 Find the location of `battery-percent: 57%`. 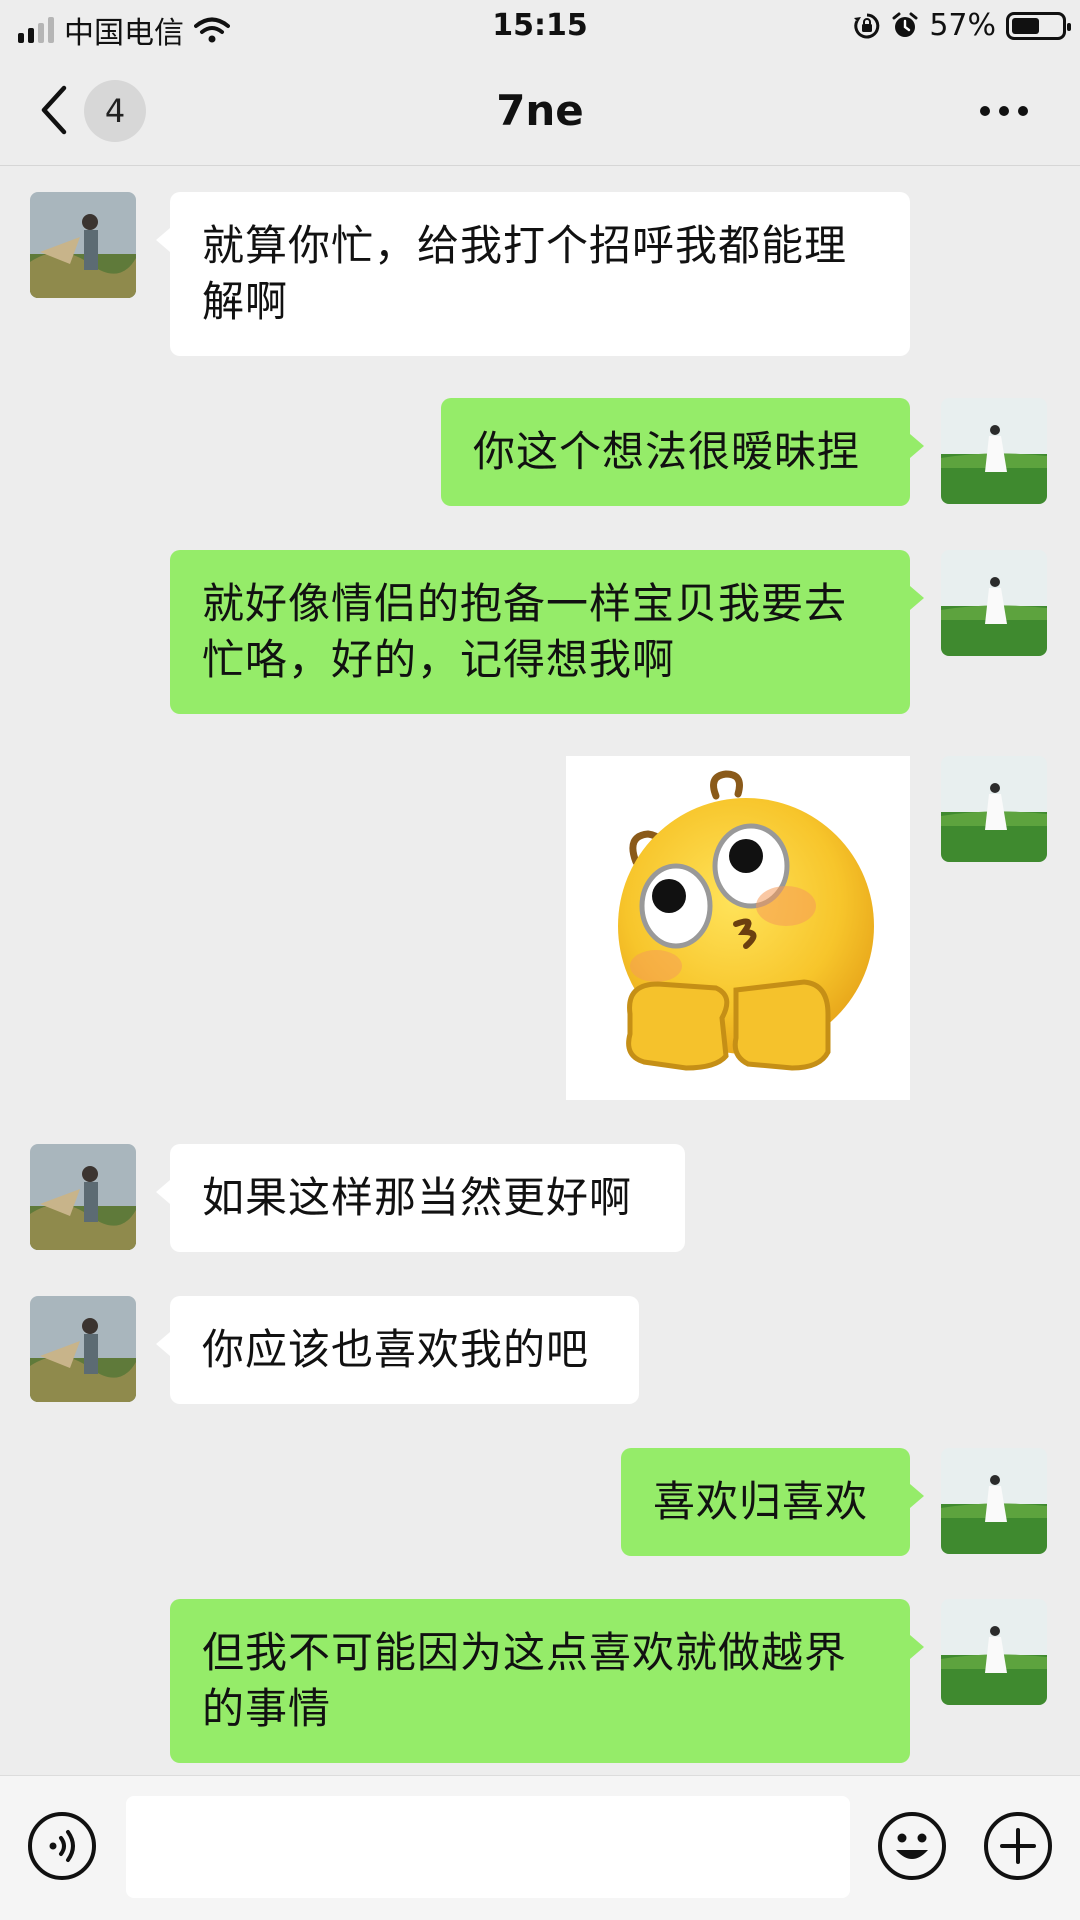

battery-percent: 57% is located at coordinates (962, 25).